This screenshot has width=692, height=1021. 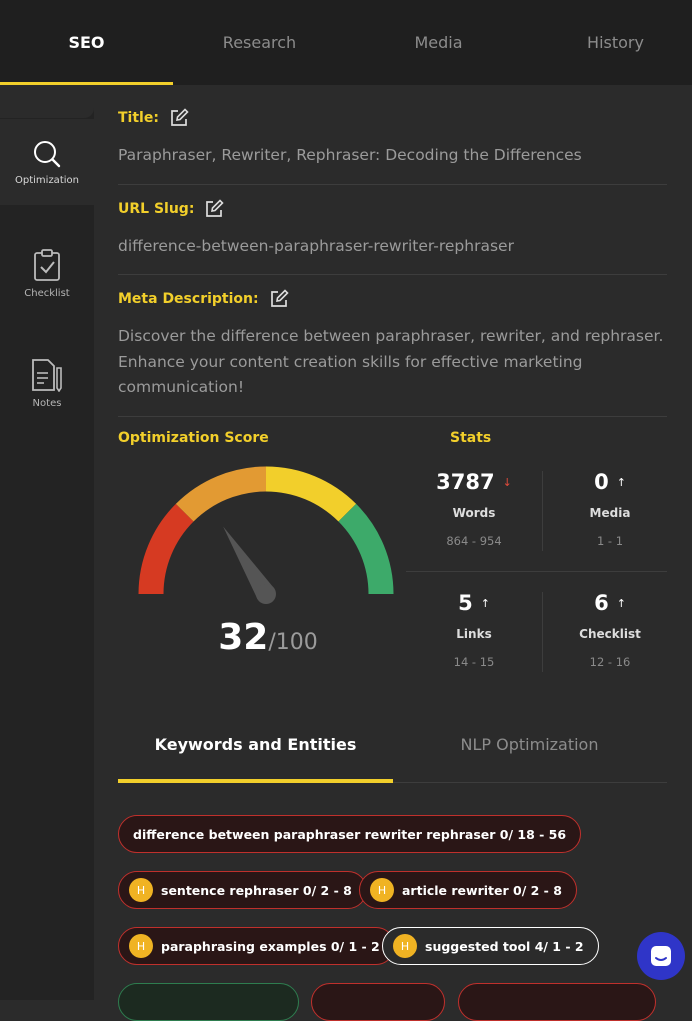 What do you see at coordinates (256, 890) in the screenshot?
I see `keyword-text: sentence rephraser 0/ 2 - 8` at bounding box center [256, 890].